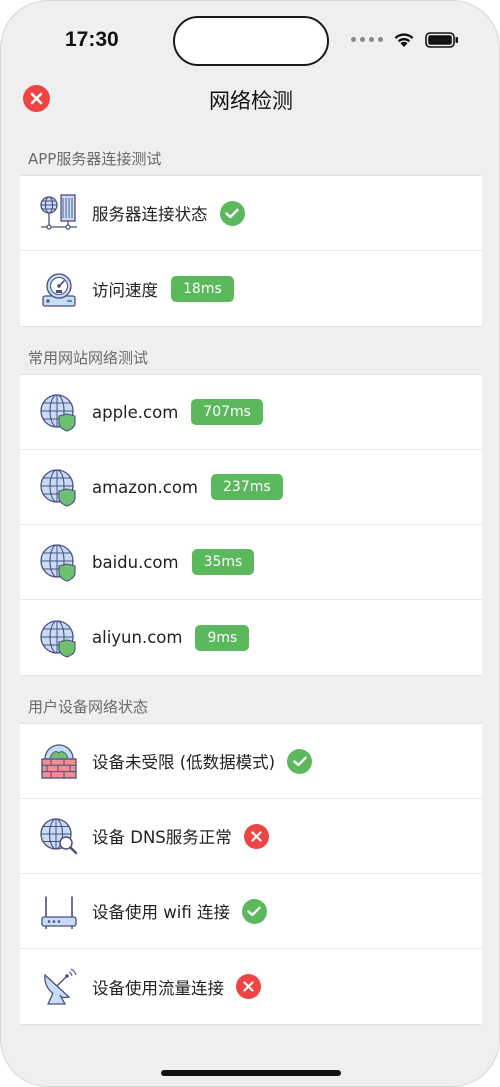 The image size is (500, 1087). What do you see at coordinates (162, 837) in the screenshot?
I see `row-label: 设备 DNS服务正常` at bounding box center [162, 837].